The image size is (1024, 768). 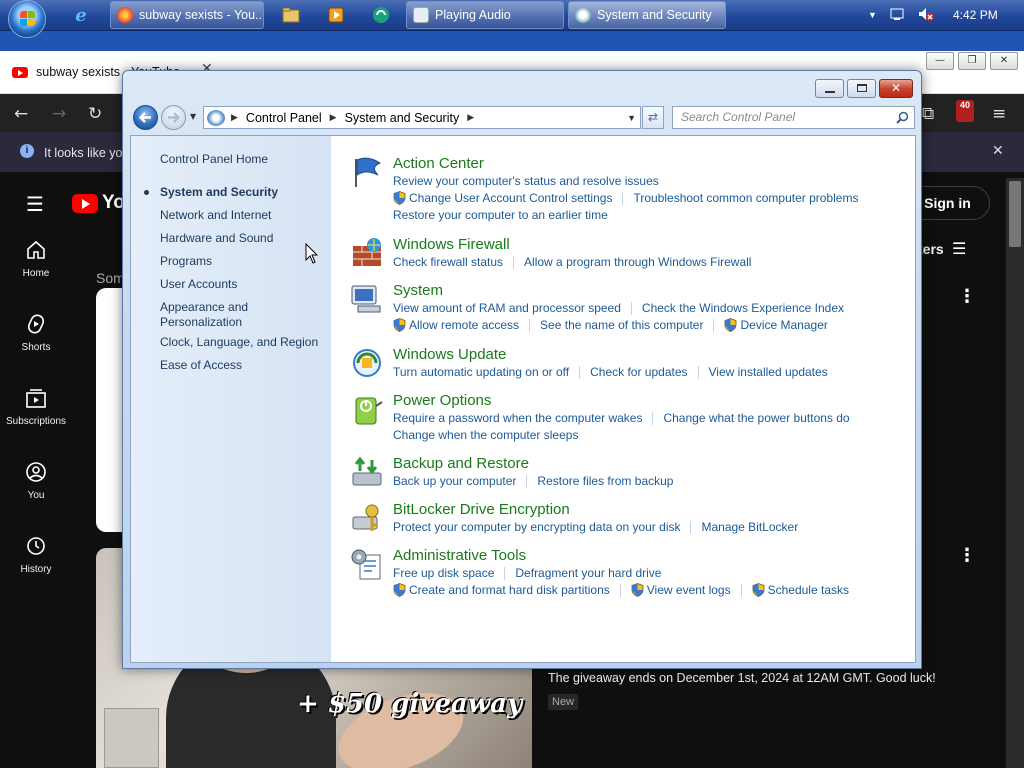 I want to click on reload-icon: ↻, so click(x=95, y=114).